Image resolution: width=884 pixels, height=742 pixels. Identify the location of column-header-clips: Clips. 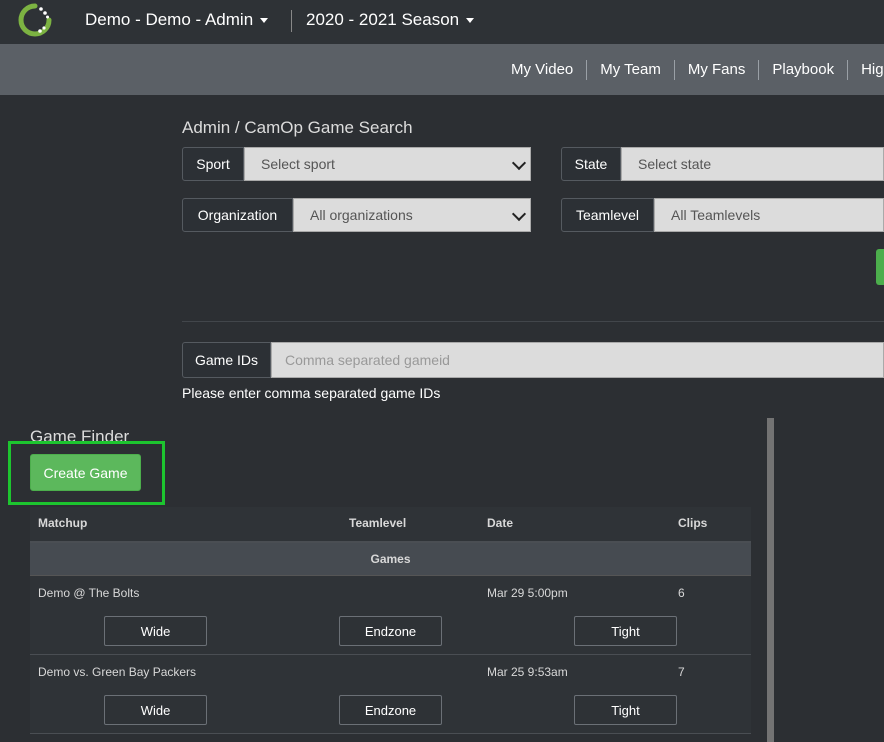
(692, 523).